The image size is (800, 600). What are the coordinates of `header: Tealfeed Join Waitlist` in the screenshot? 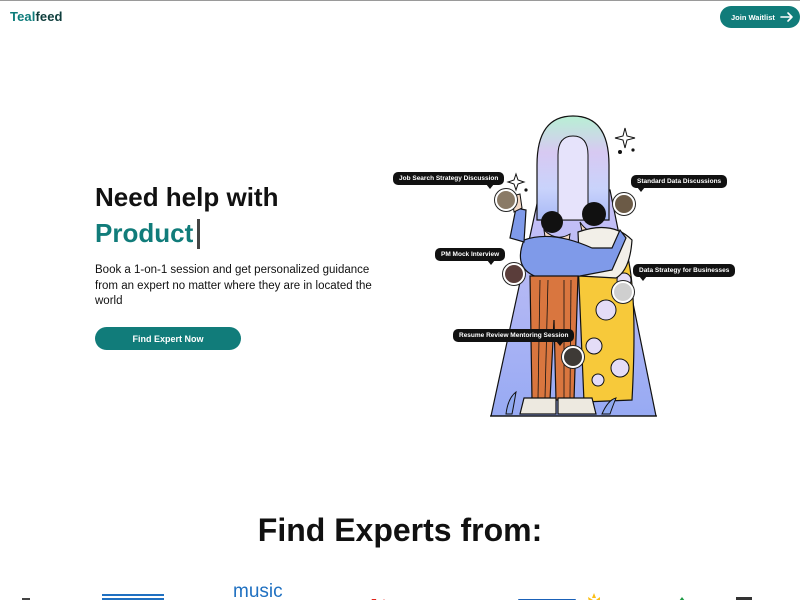 It's located at (400, 18).